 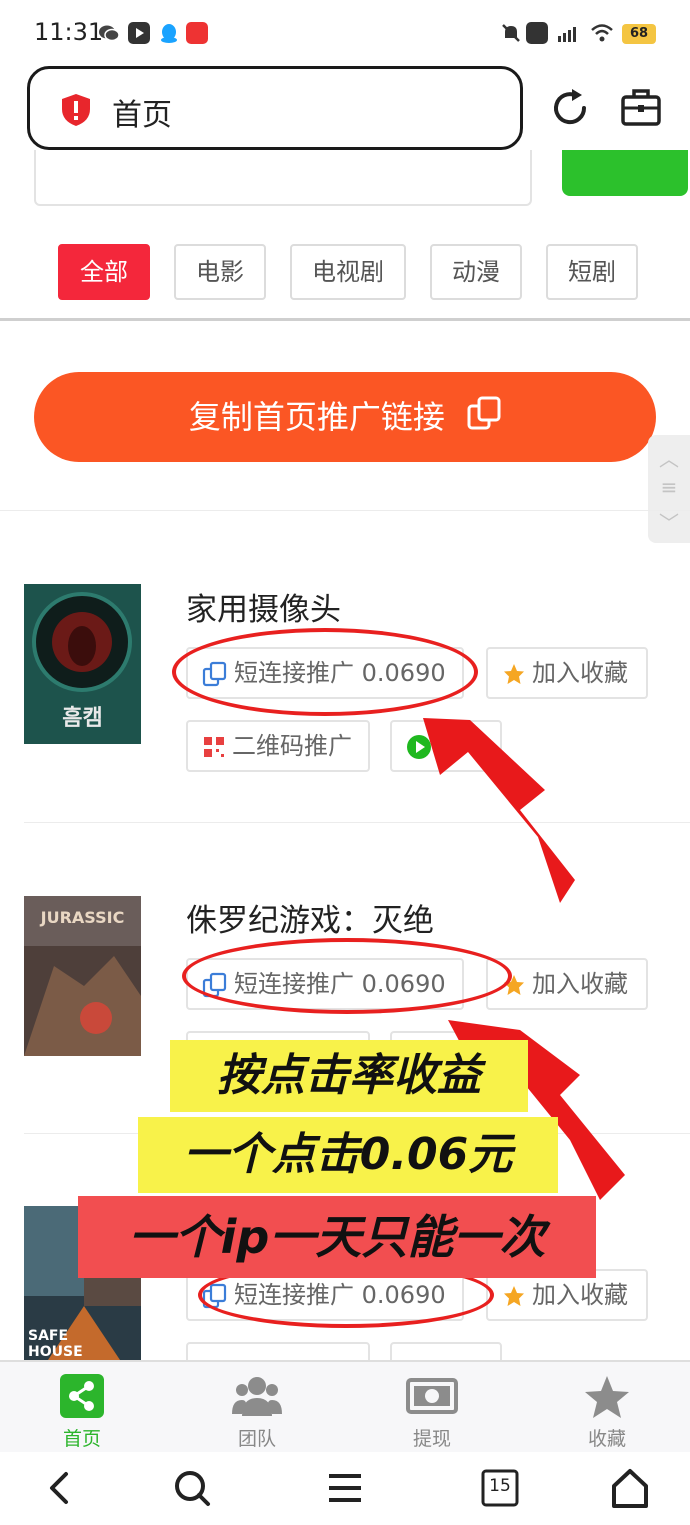 I want to click on system-nav-bar: 15, so click(x=345, y=1488).